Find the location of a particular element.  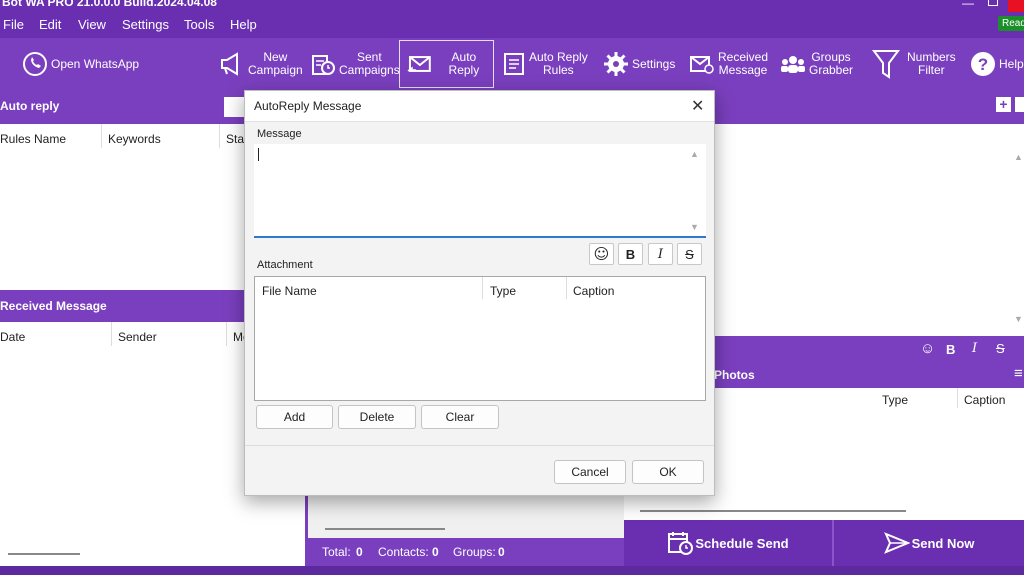

funnel-icon is located at coordinates (886, 64).